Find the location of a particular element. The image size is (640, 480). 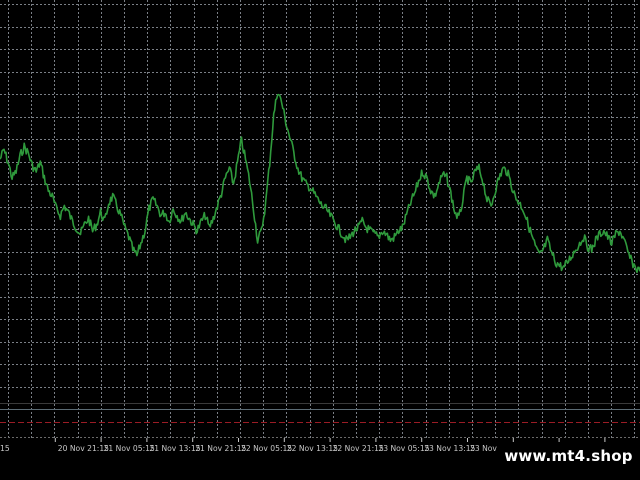

x-tick-label: 21 Nov 13:15 is located at coordinates (174, 448).